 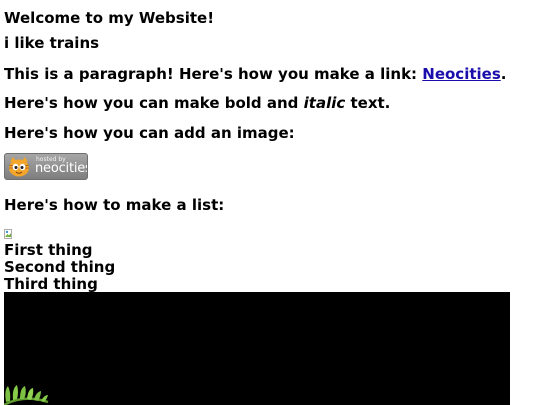 I want to click on broken-image-icon, so click(x=8, y=234).